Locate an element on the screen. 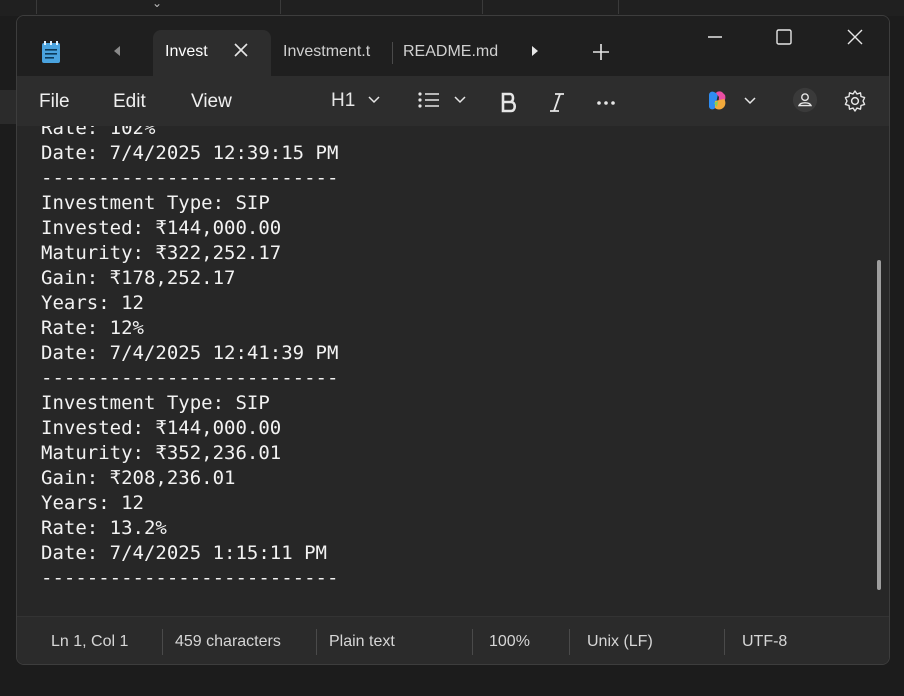 The height and width of the screenshot is (696, 904). text-line: Gain: ₹178,252.17 is located at coordinates (138, 278).